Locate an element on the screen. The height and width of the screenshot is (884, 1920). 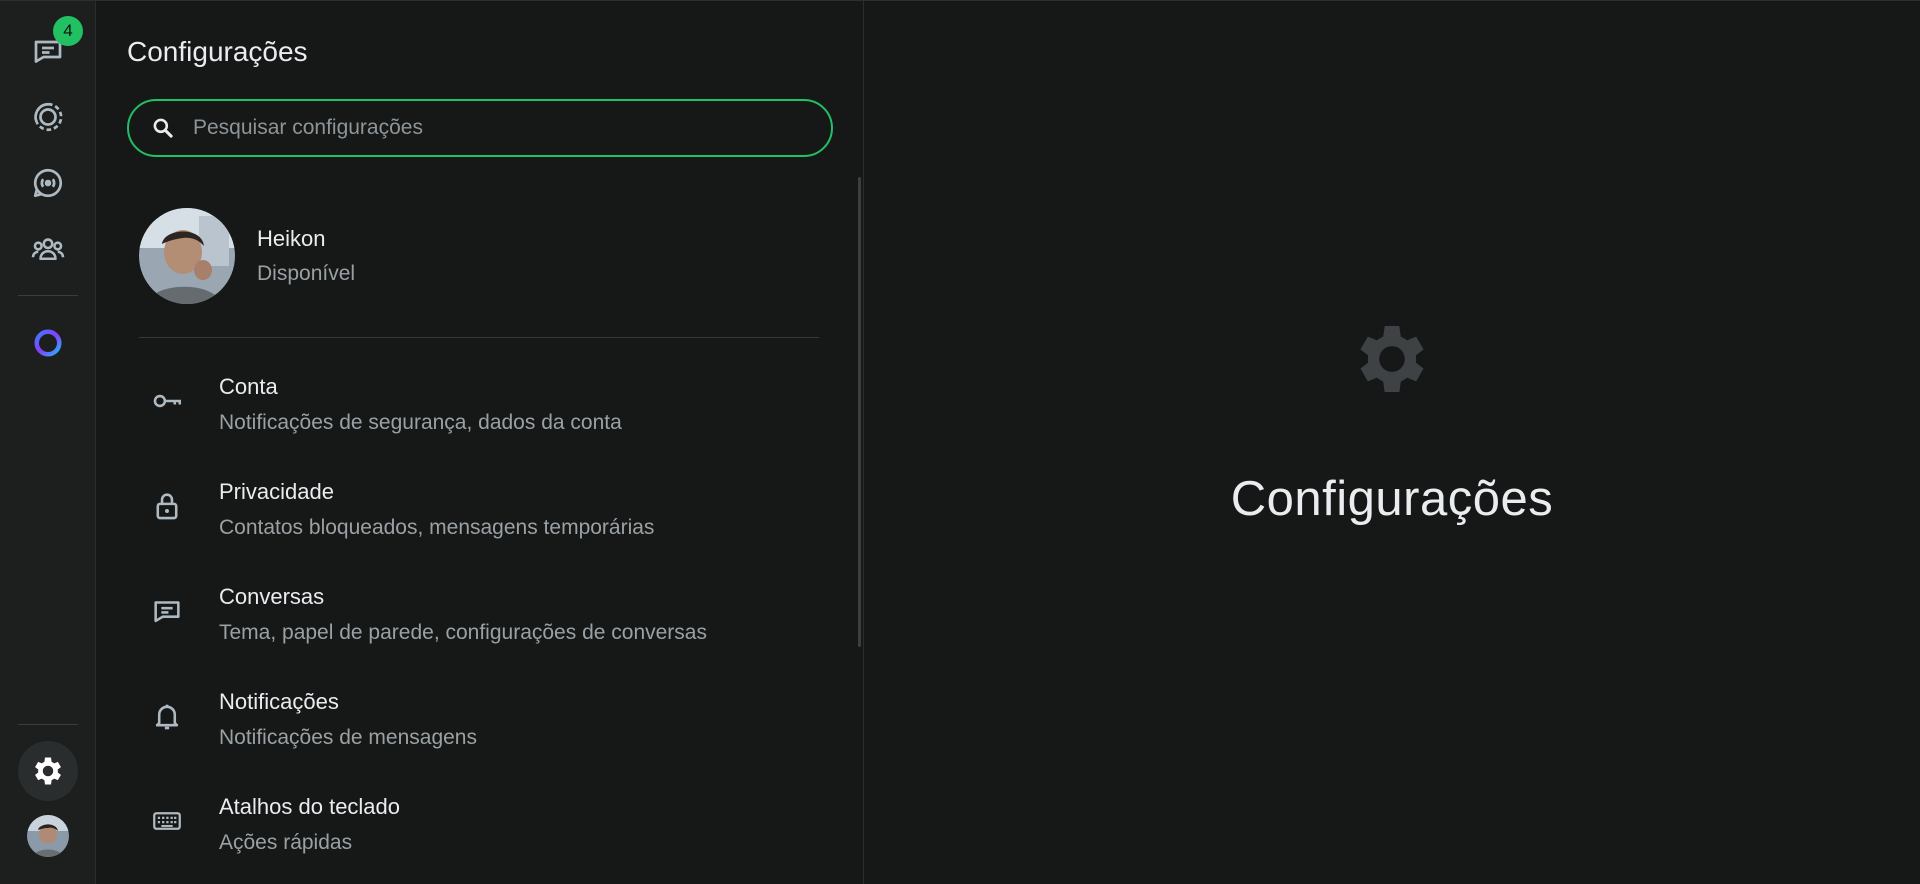
profile-status: Disponível is located at coordinates (306, 273).